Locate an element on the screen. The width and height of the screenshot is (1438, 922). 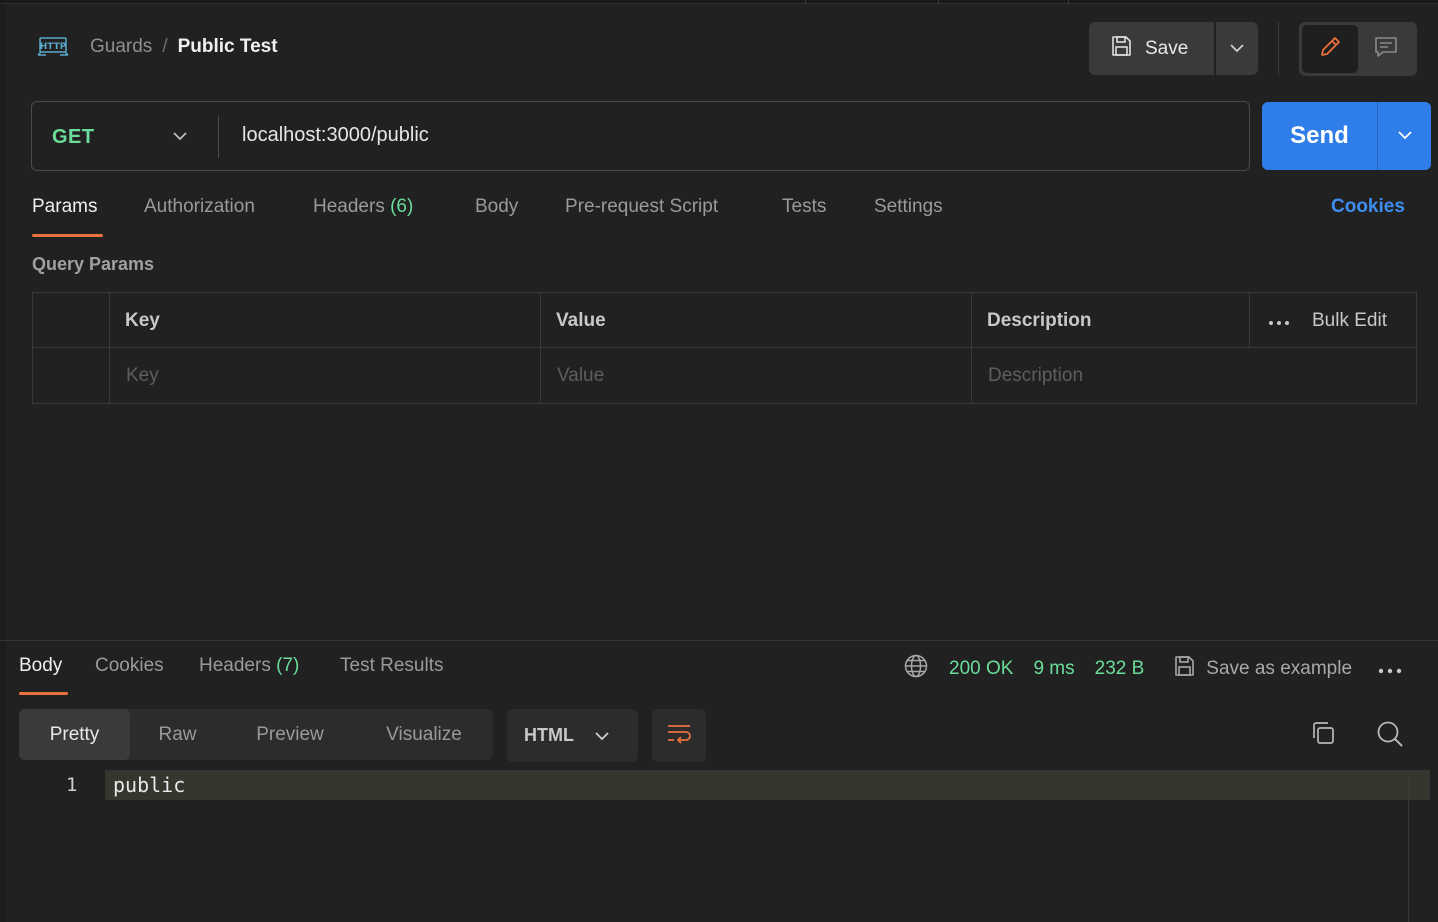
active-line-highlight is located at coordinates (767, 785).